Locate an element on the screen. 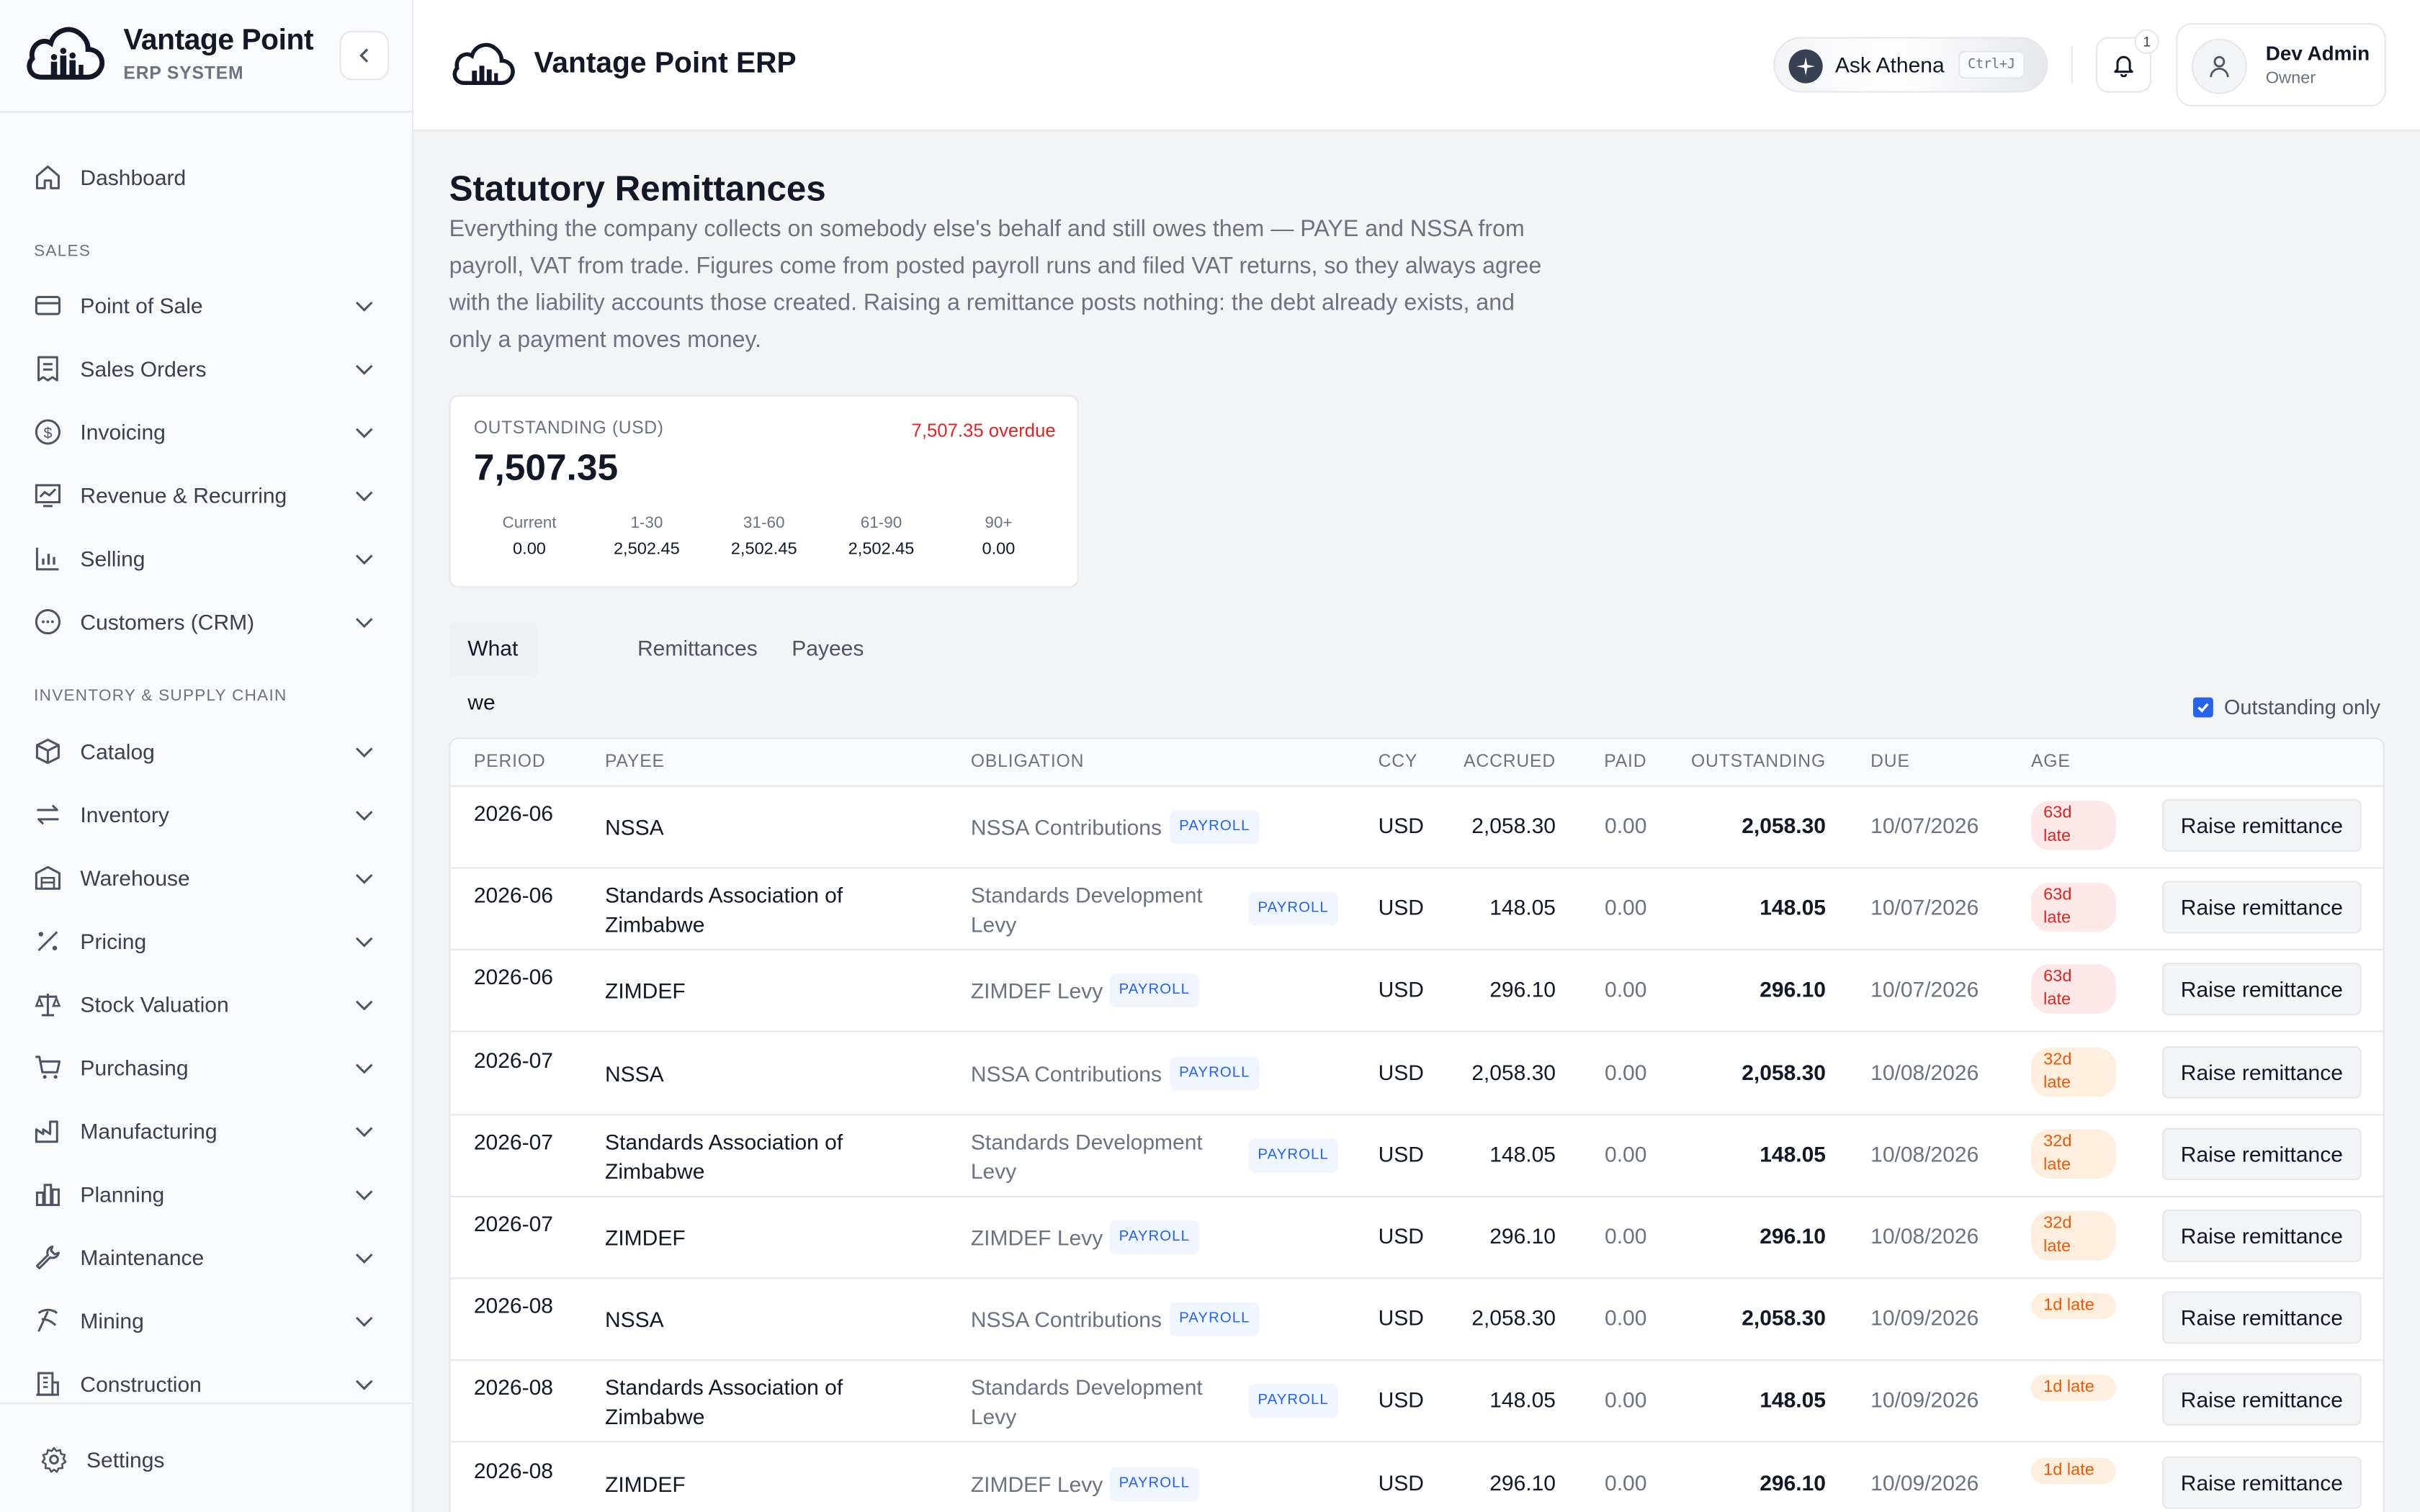  sidebar-item-customers-crm: Customers (CRM) is located at coordinates (206, 621).